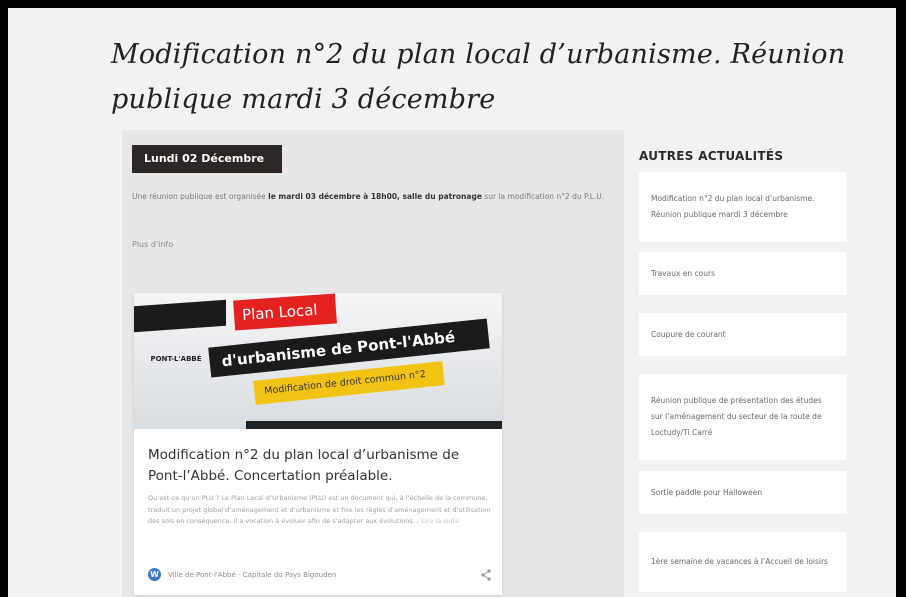 The height and width of the screenshot is (597, 906). Describe the element at coordinates (374, 425) in the screenshot. I see `image-bottom-bar` at that location.